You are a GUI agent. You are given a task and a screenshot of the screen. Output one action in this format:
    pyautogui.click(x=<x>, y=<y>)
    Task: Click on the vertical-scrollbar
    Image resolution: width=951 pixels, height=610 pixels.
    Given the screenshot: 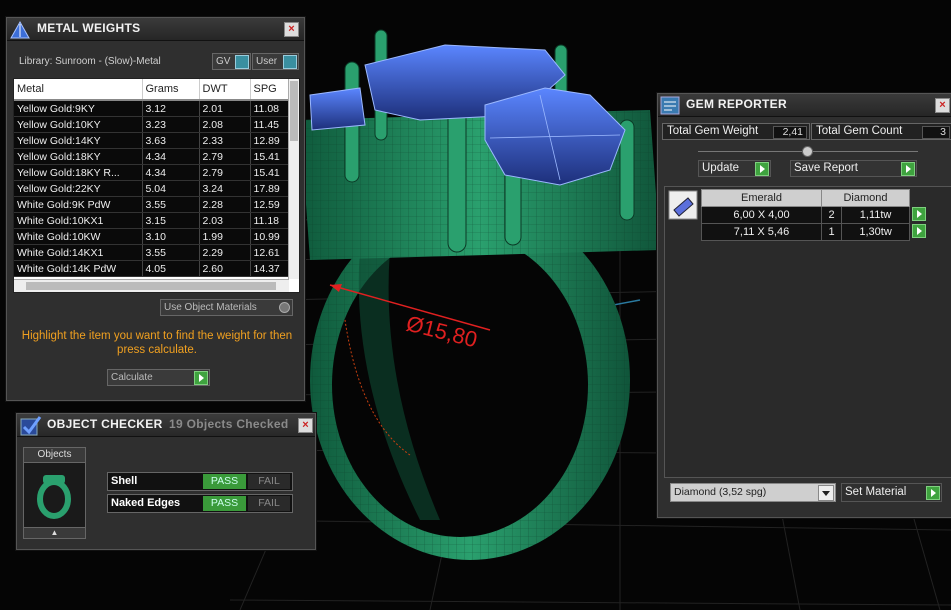 What is the action you would take?
    pyautogui.click(x=293, y=179)
    